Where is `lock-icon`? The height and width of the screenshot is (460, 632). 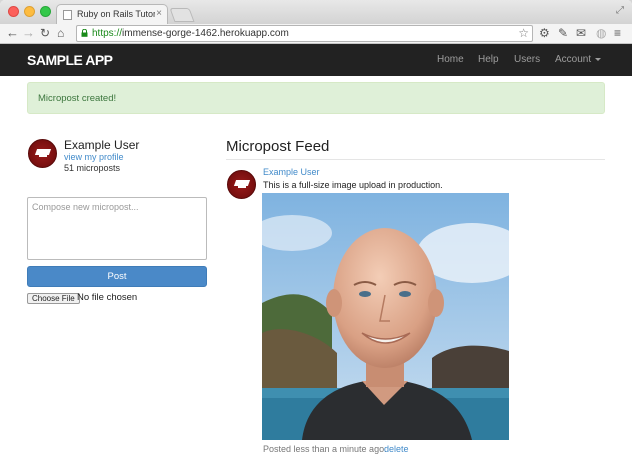
lock-icon is located at coordinates (84, 33).